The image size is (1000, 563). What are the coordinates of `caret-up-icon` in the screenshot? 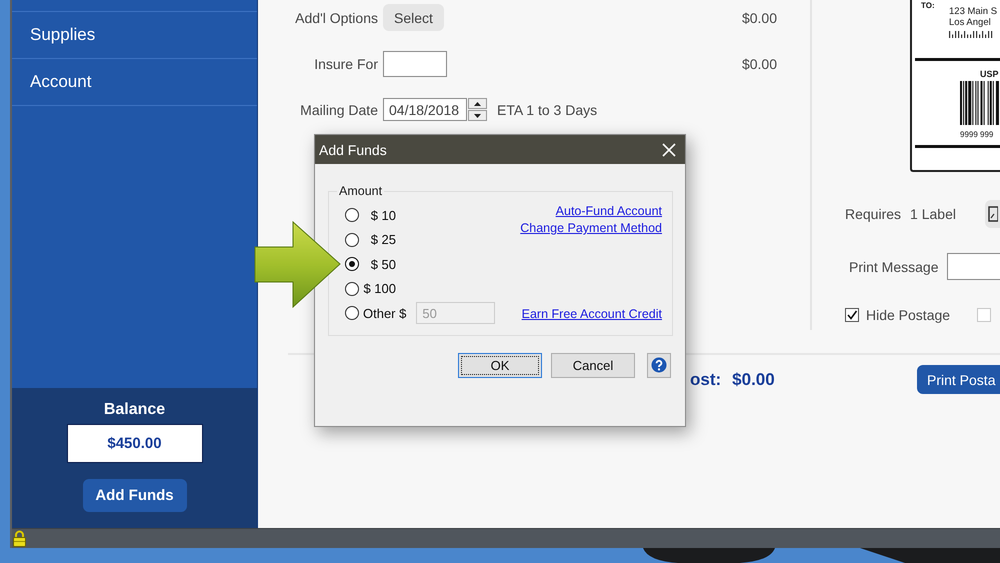 It's located at (477, 104).